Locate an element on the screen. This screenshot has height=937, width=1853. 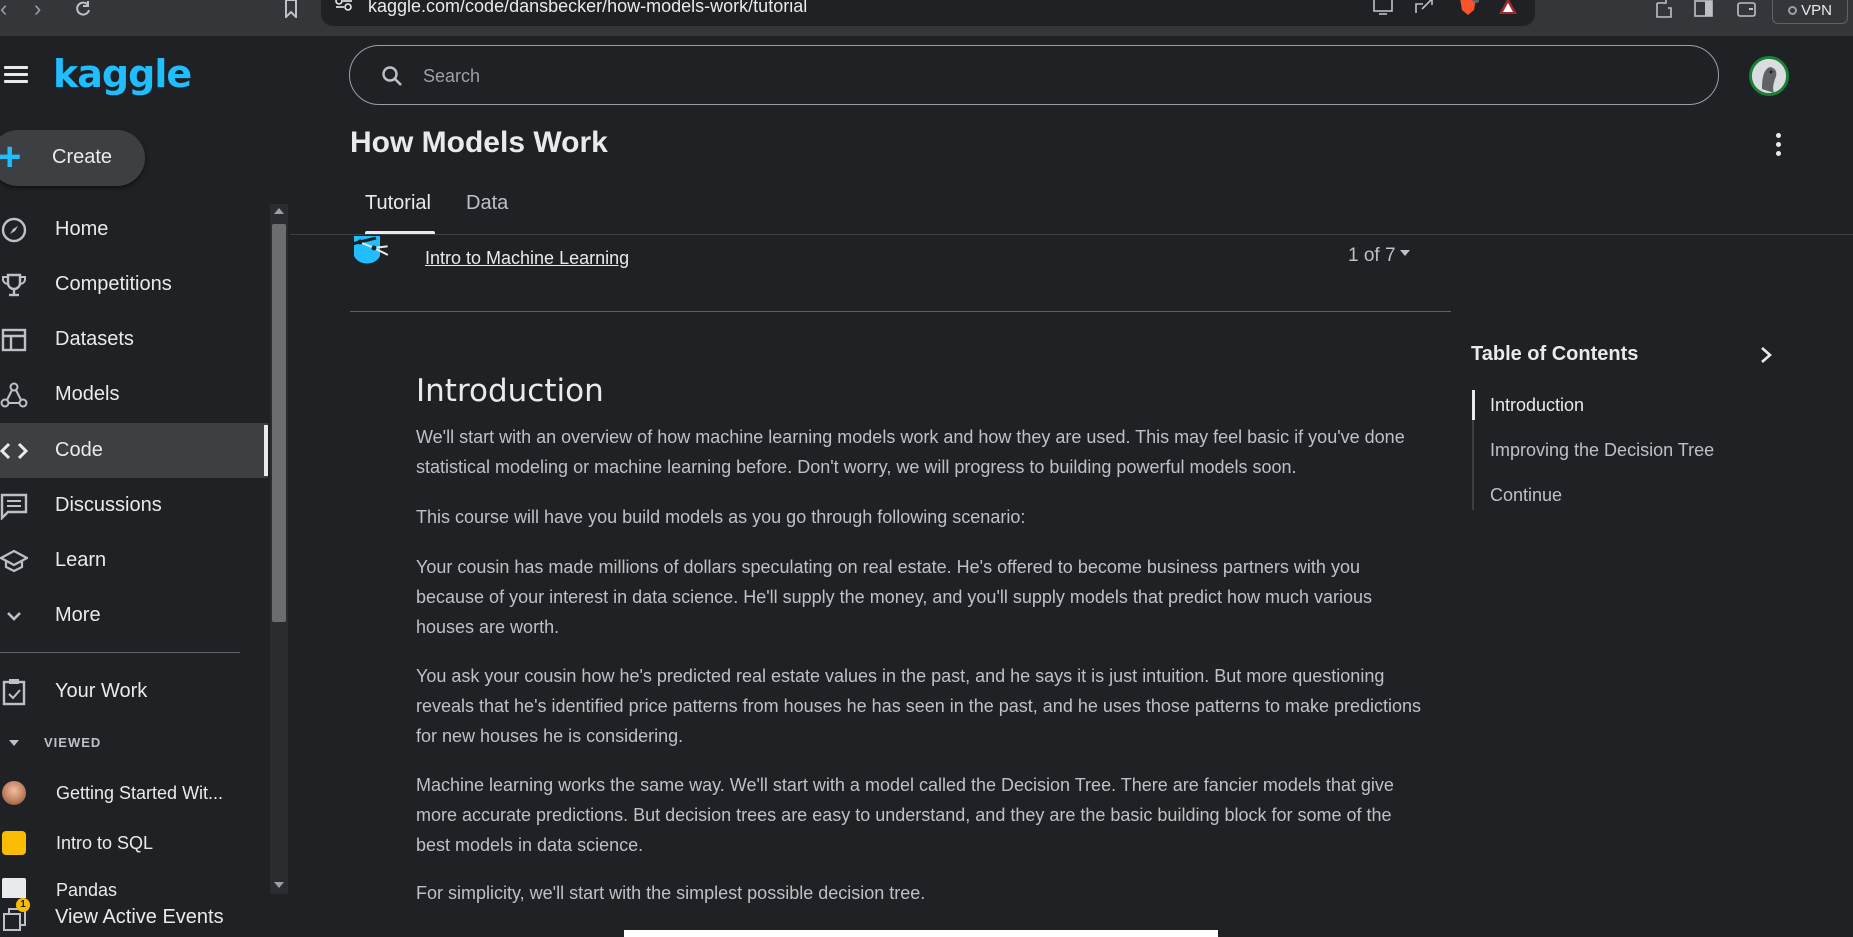
vpn-status-icon is located at coordinates (1793, 10).